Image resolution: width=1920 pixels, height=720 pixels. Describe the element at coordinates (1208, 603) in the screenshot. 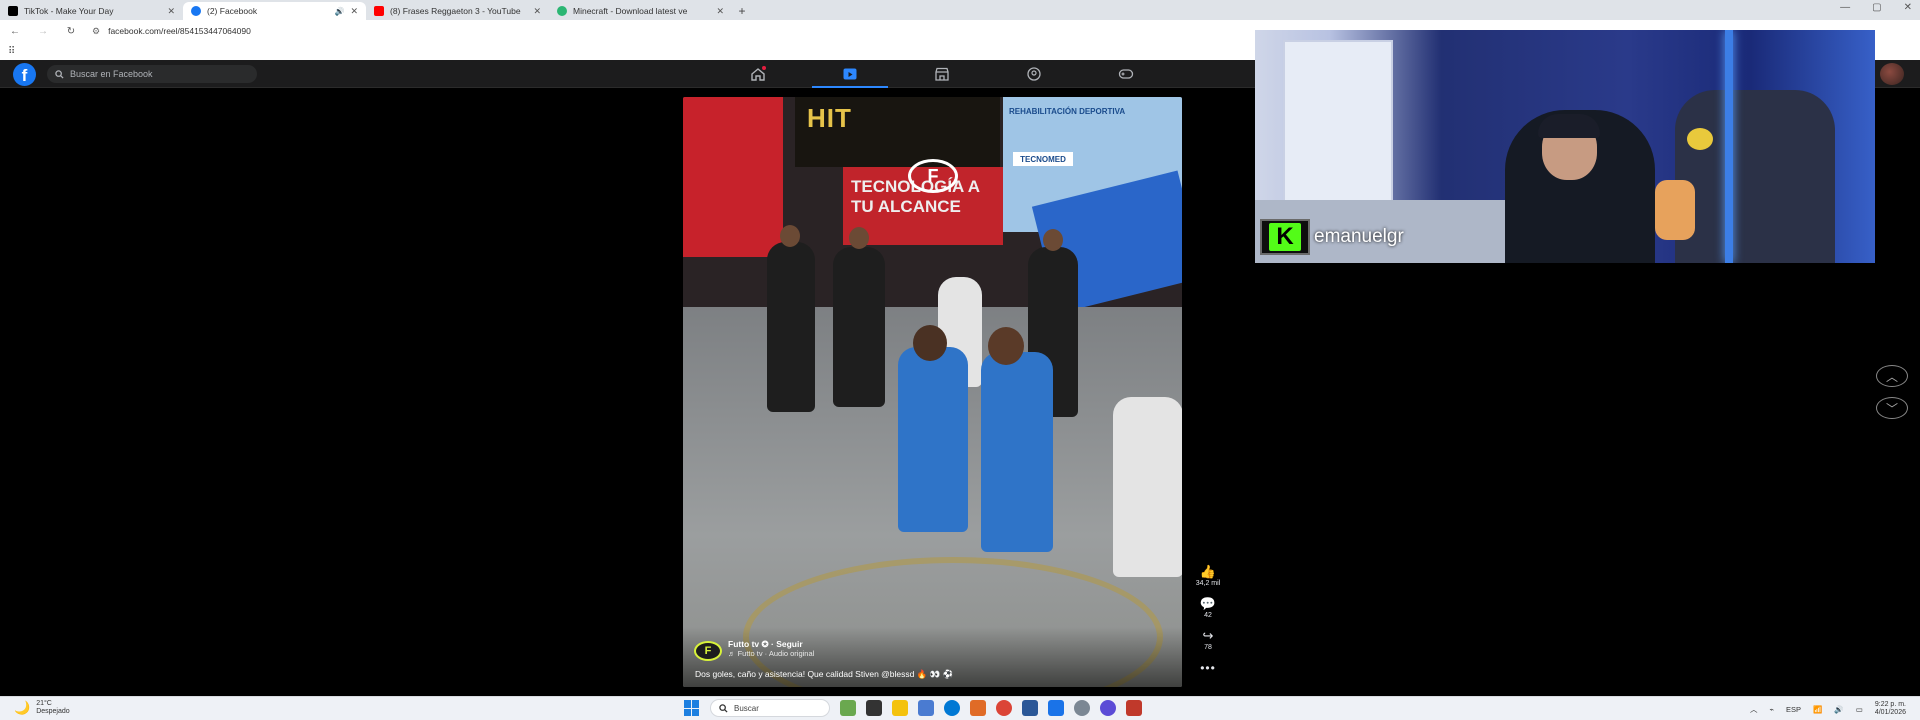

I see `comment-icon: 💬` at that location.